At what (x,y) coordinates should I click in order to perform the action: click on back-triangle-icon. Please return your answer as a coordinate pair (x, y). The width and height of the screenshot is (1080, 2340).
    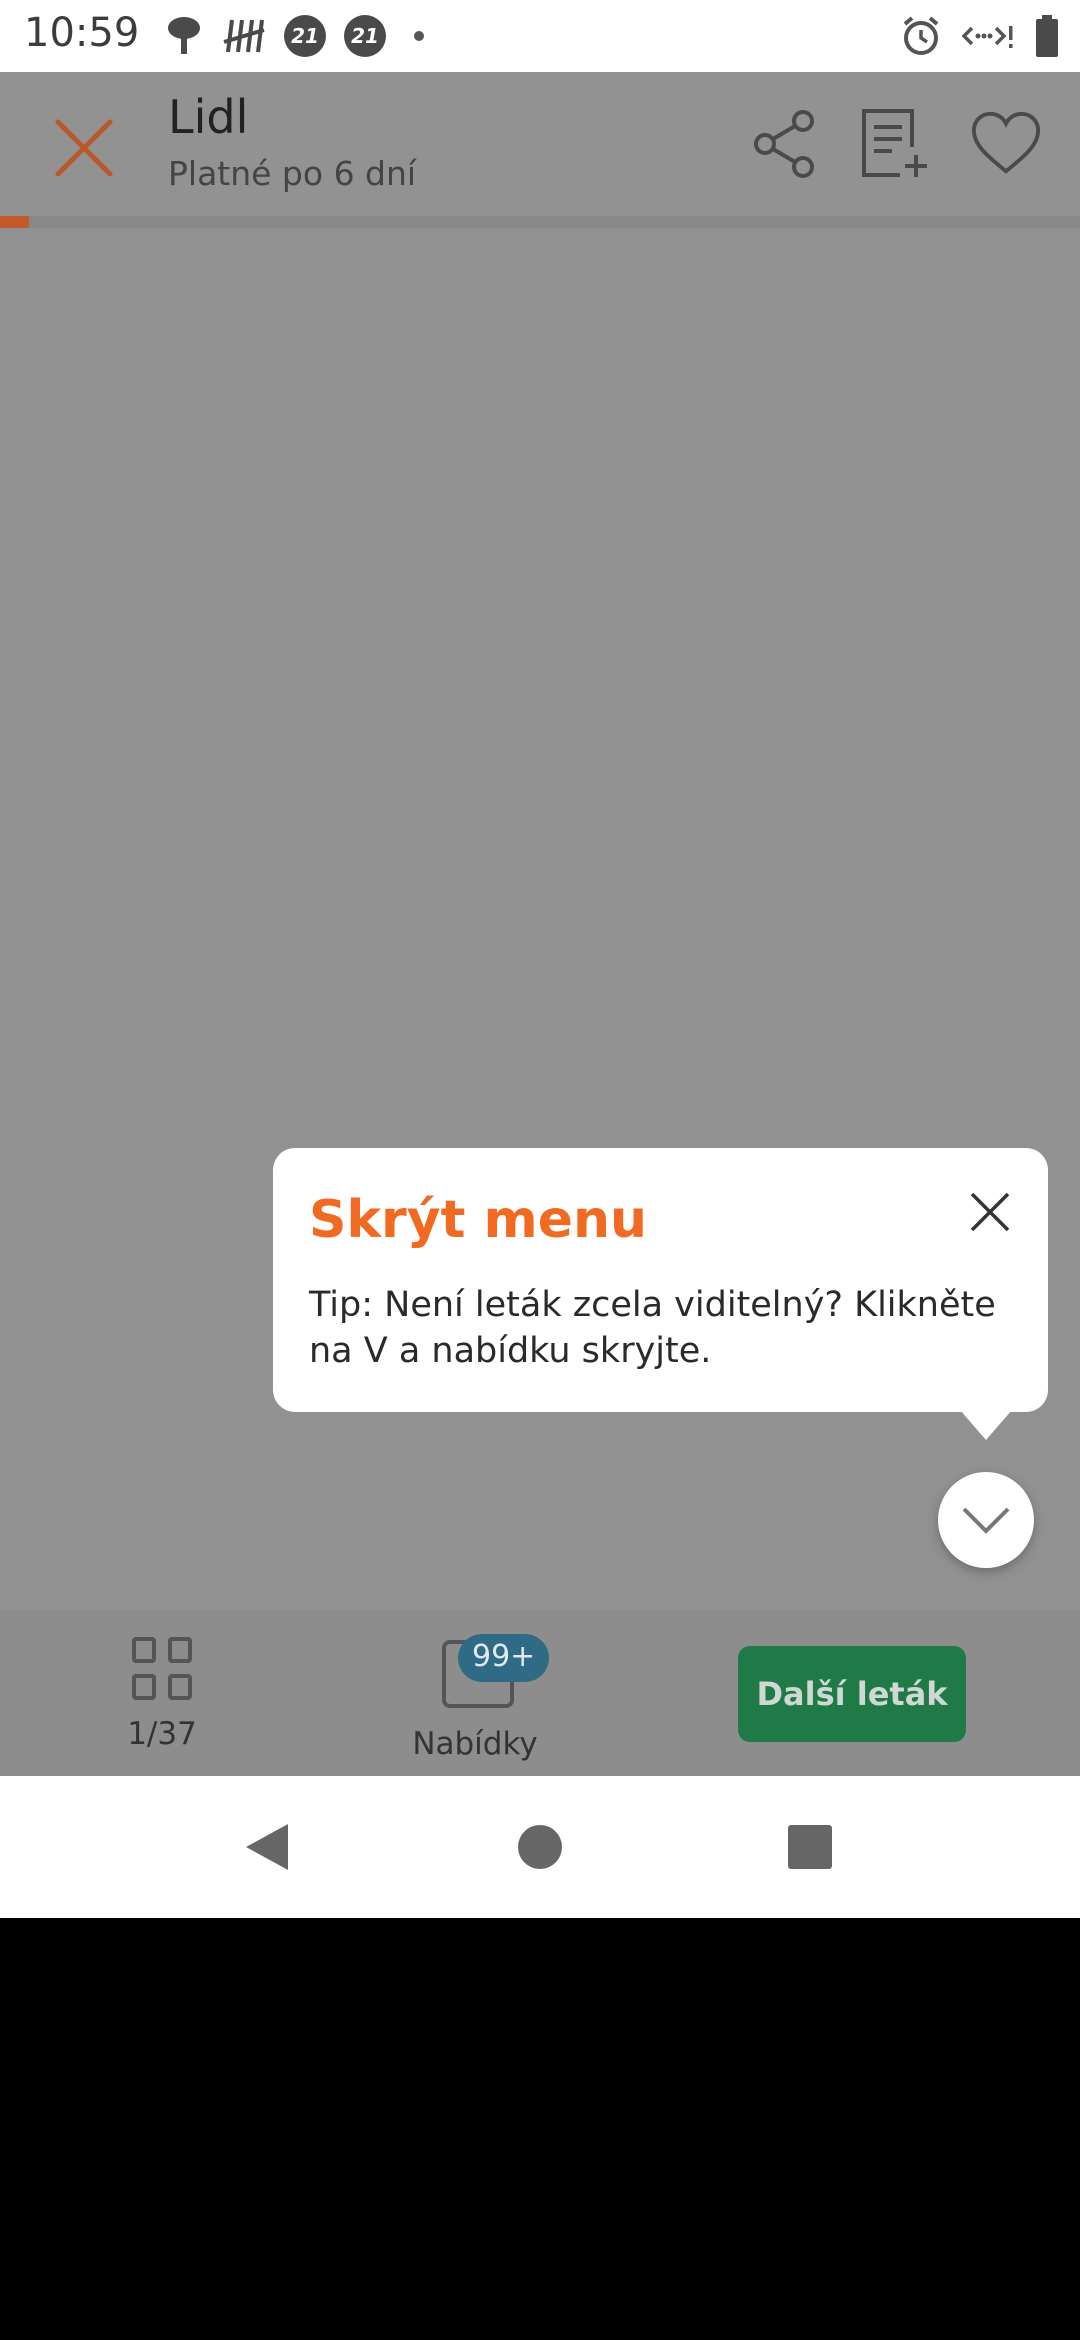
    Looking at the image, I should click on (267, 1847).